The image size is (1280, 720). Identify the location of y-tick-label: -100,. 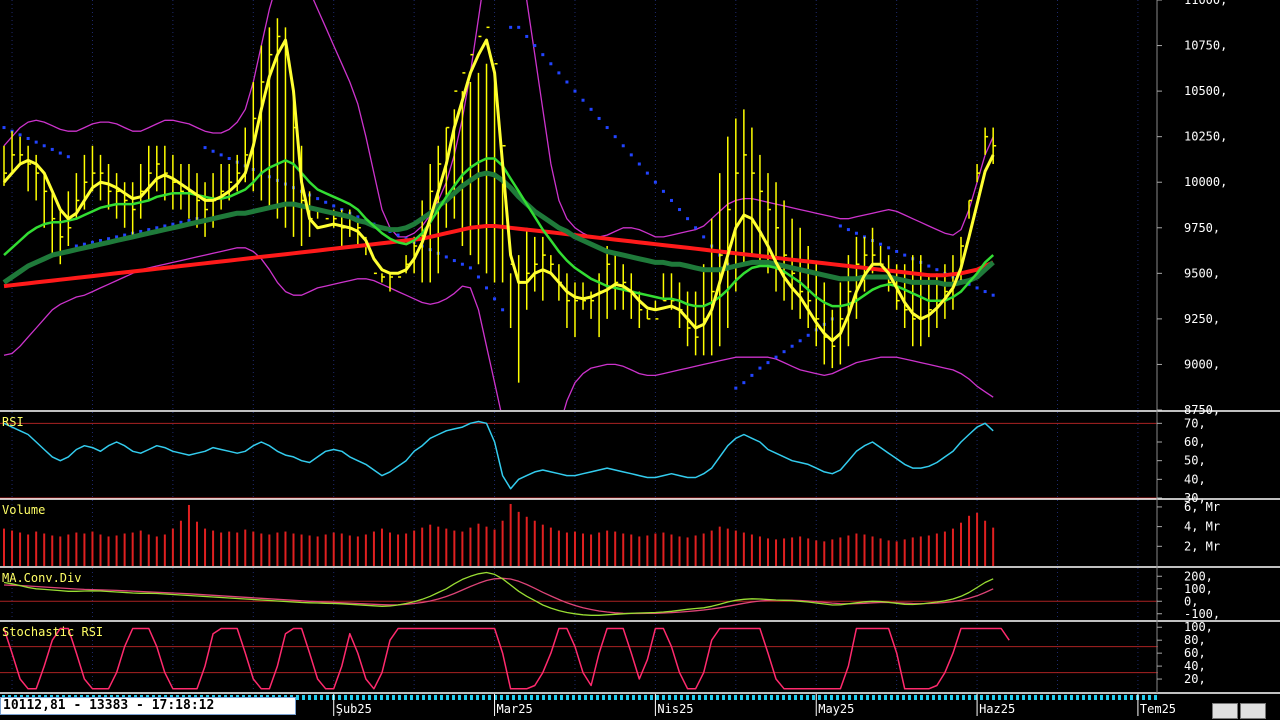
(1202, 614).